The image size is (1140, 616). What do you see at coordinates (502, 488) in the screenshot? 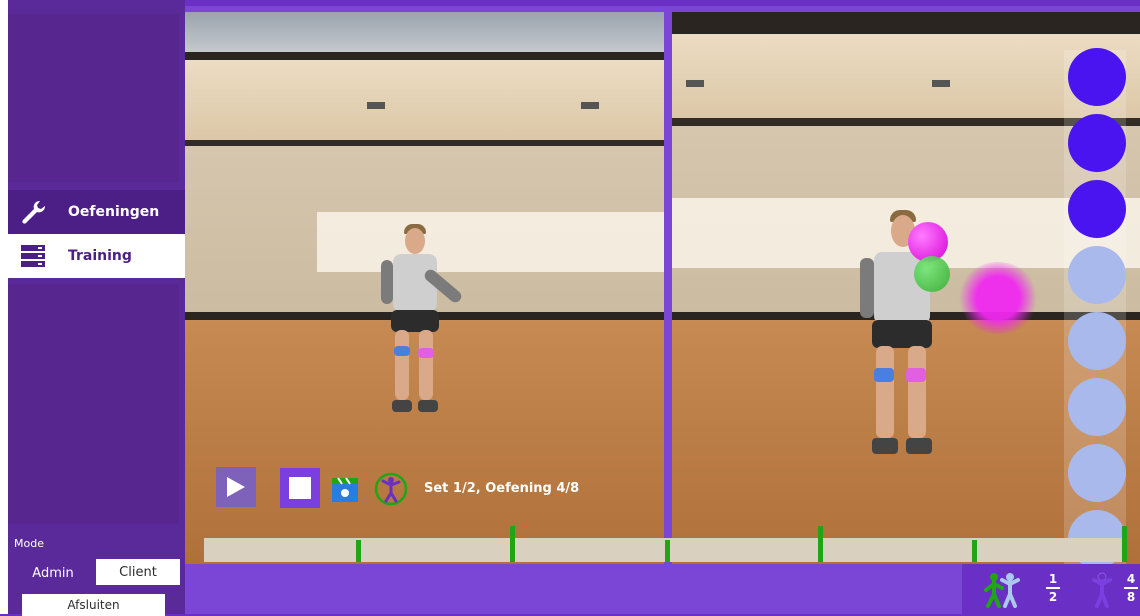
I see `set-progress-label: Set 1/2, Oefening 4/8` at bounding box center [502, 488].